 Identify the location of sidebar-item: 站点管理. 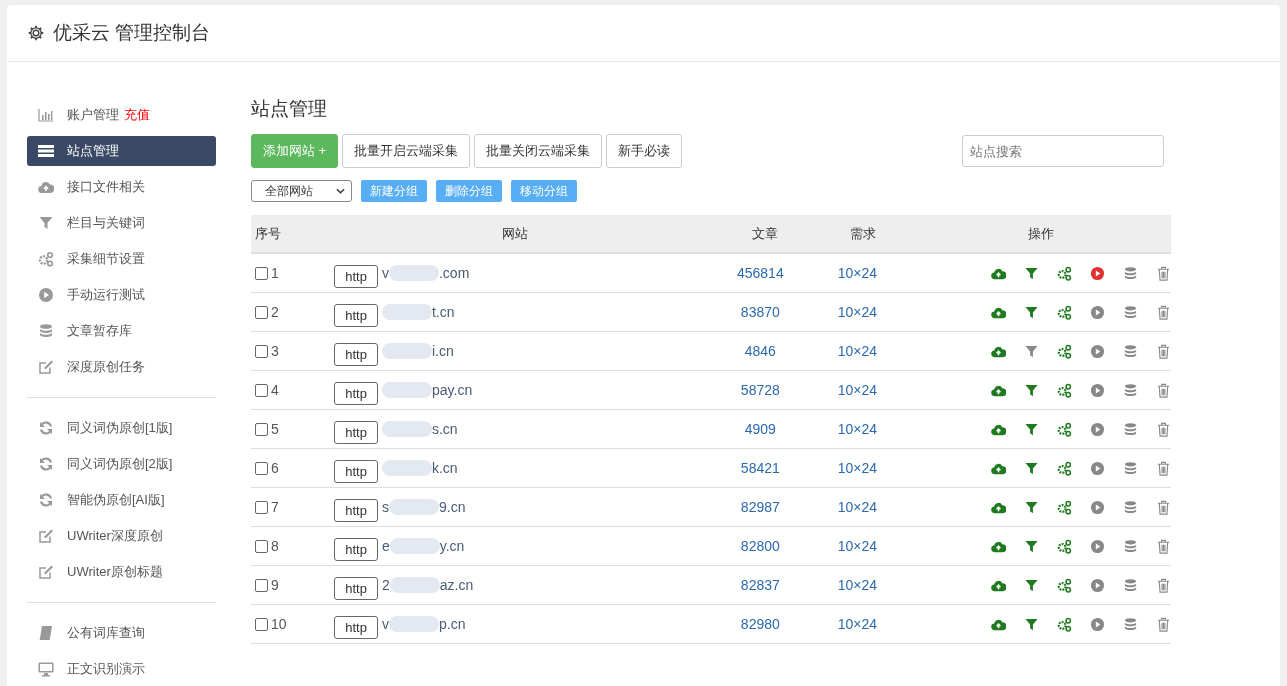
(121, 151).